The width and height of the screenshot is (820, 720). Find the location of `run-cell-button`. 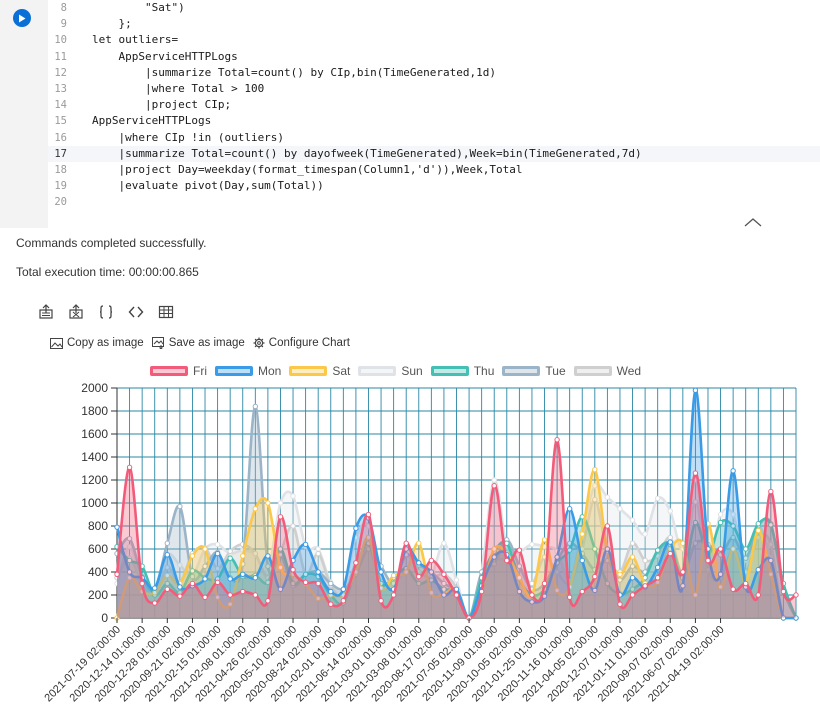

run-cell-button is located at coordinates (22, 18).